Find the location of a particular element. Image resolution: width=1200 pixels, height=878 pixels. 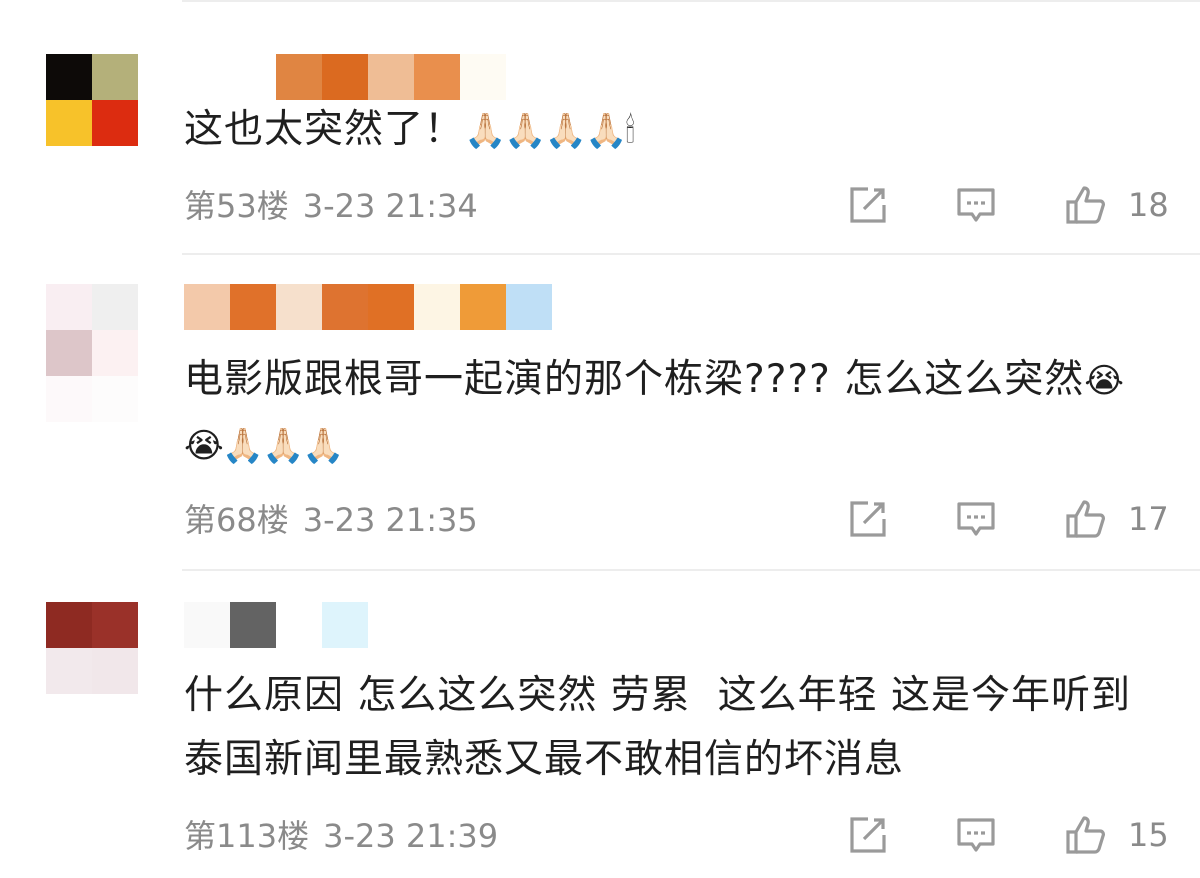

comment-actions: 17 is located at coordinates (600, 520).